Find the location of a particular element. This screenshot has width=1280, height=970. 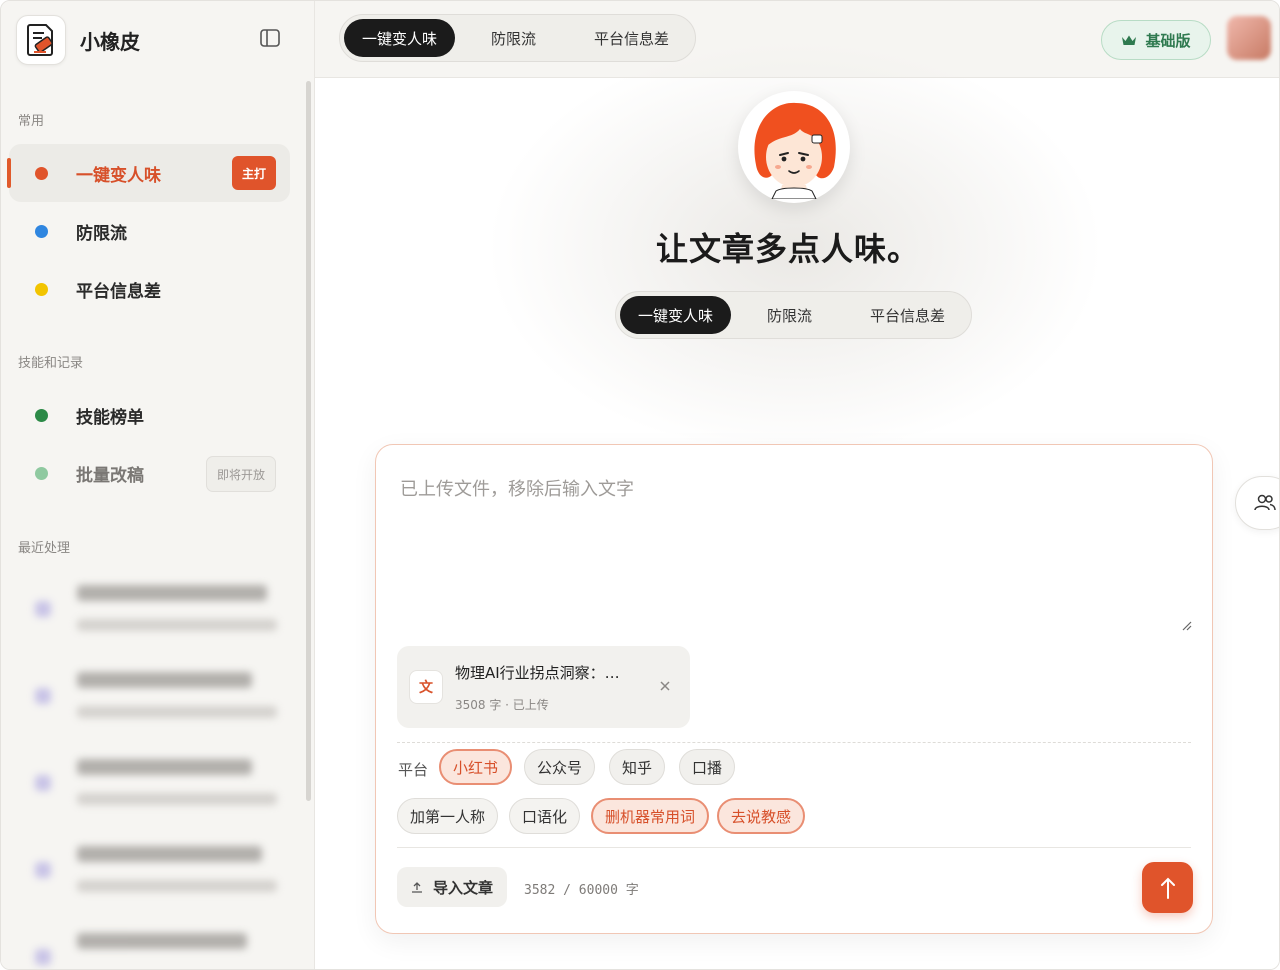

plan-button: 基础版 is located at coordinates (1156, 40).